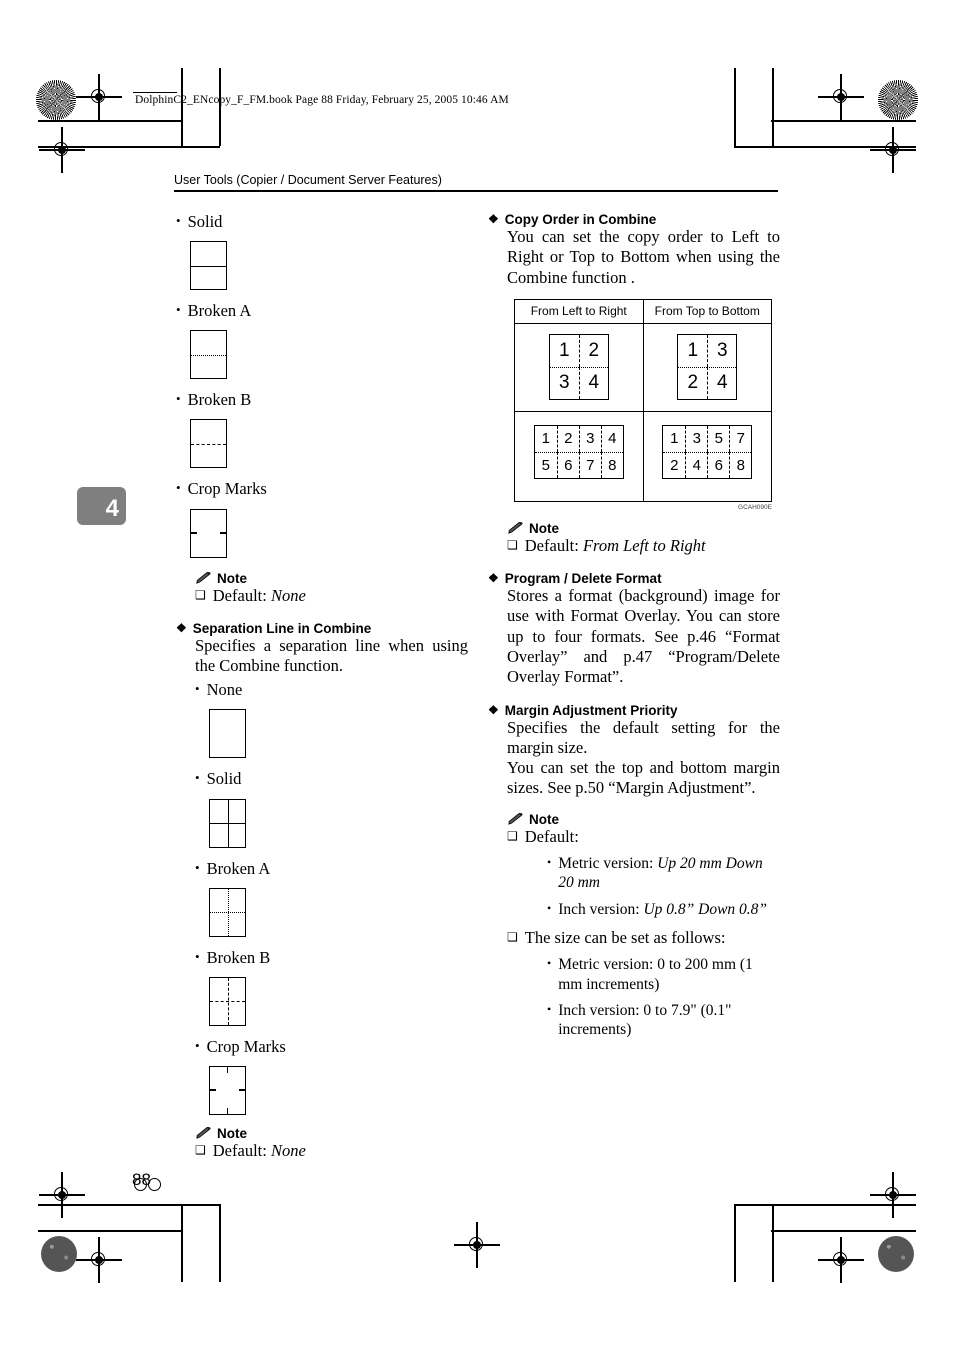 The height and width of the screenshot is (1348, 954). What do you see at coordinates (591, 710) in the screenshot?
I see `section-heading-text: Margin Adjustment Priority` at bounding box center [591, 710].